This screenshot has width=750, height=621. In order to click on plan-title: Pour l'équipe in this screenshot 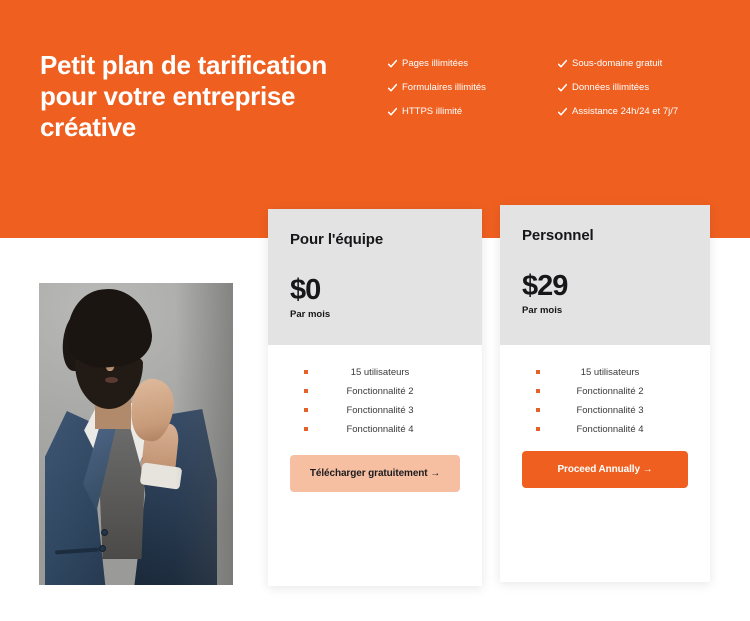, I will do `click(337, 239)`.